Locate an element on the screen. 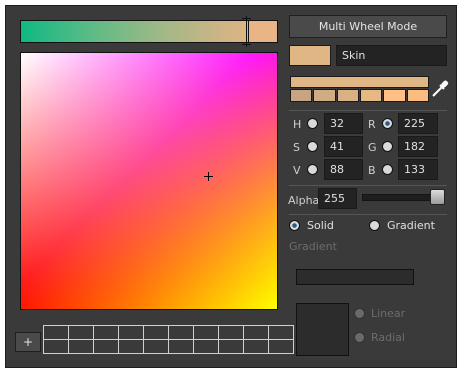 This screenshot has width=464, height=373. red-input: 225 is located at coordinates (418, 123).